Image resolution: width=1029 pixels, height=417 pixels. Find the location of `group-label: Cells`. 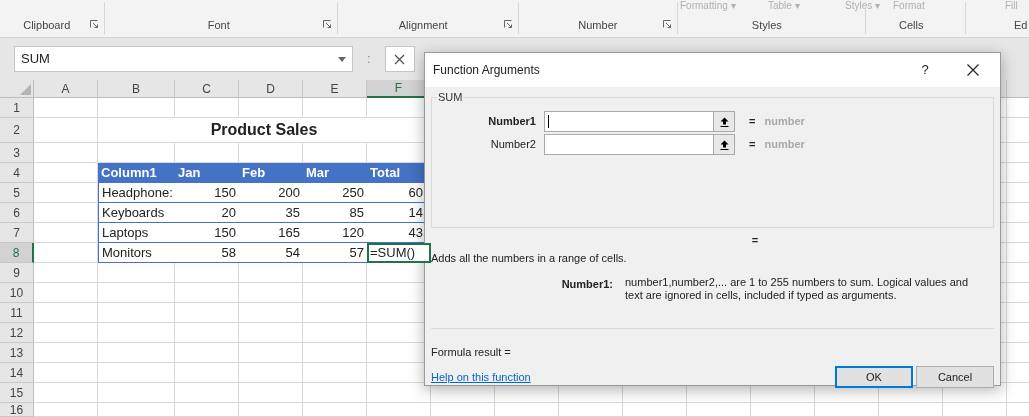

group-label: Cells is located at coordinates (911, 25).